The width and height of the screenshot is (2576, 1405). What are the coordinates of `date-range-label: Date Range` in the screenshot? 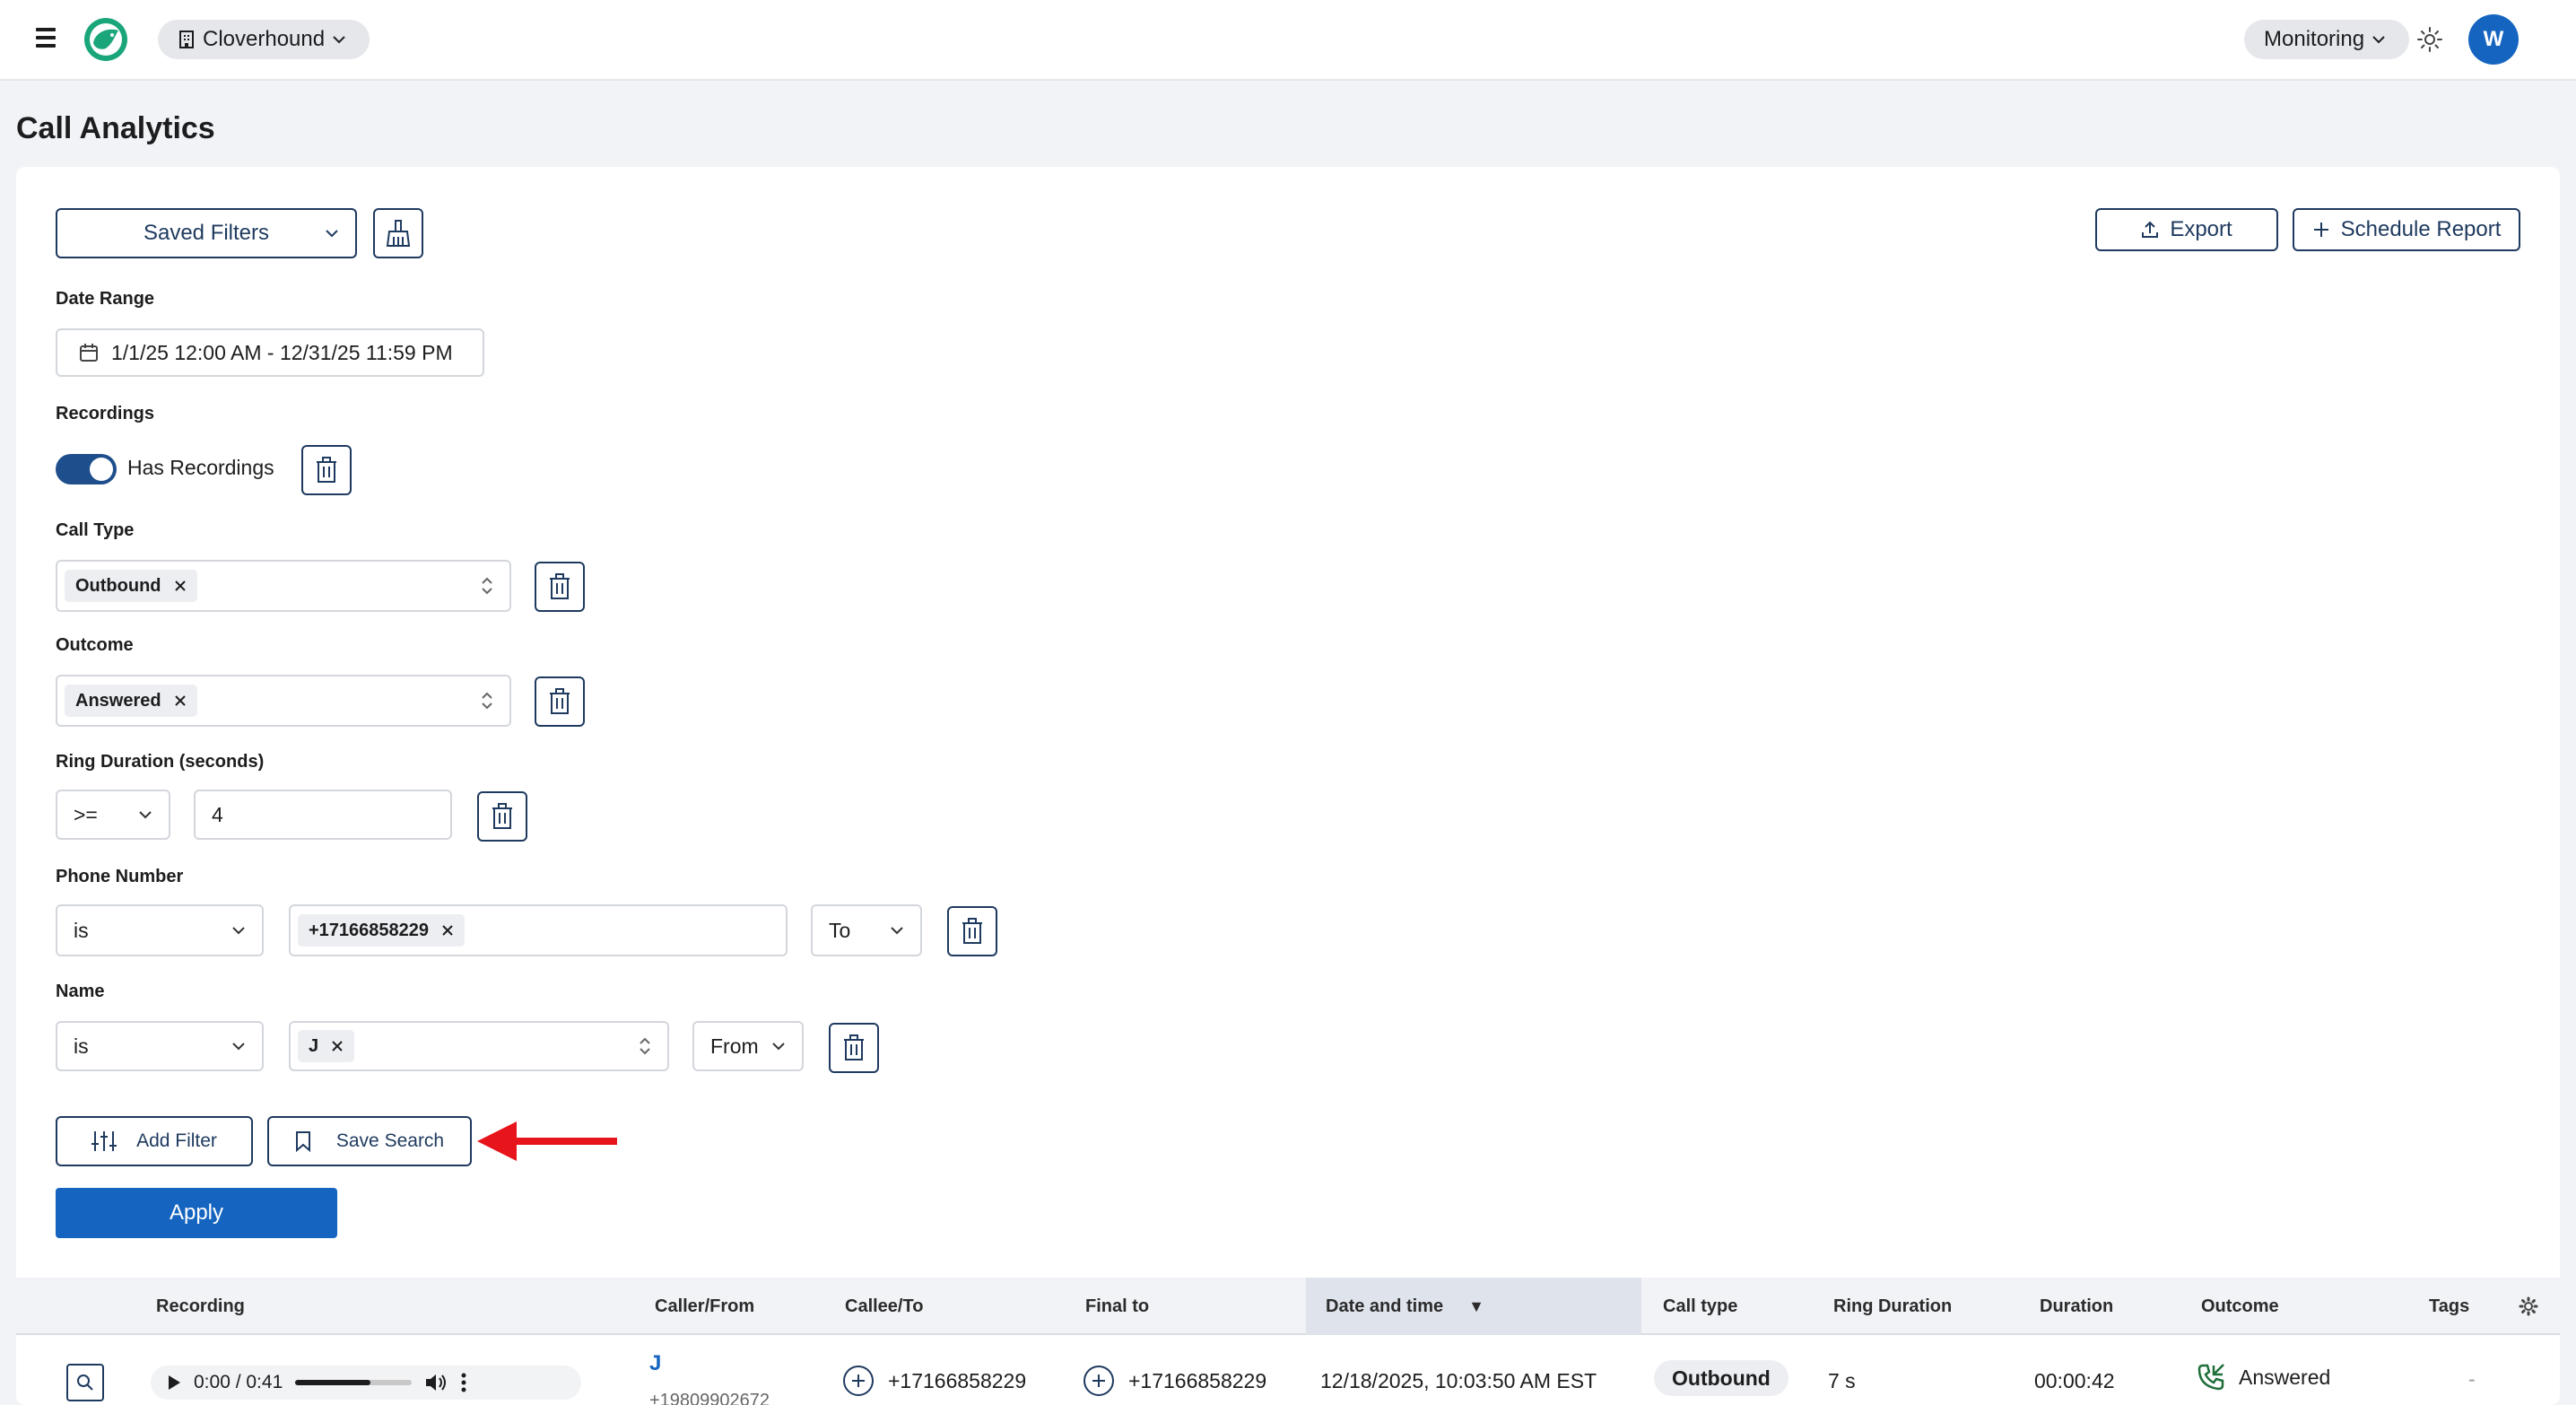 It's located at (105, 299).